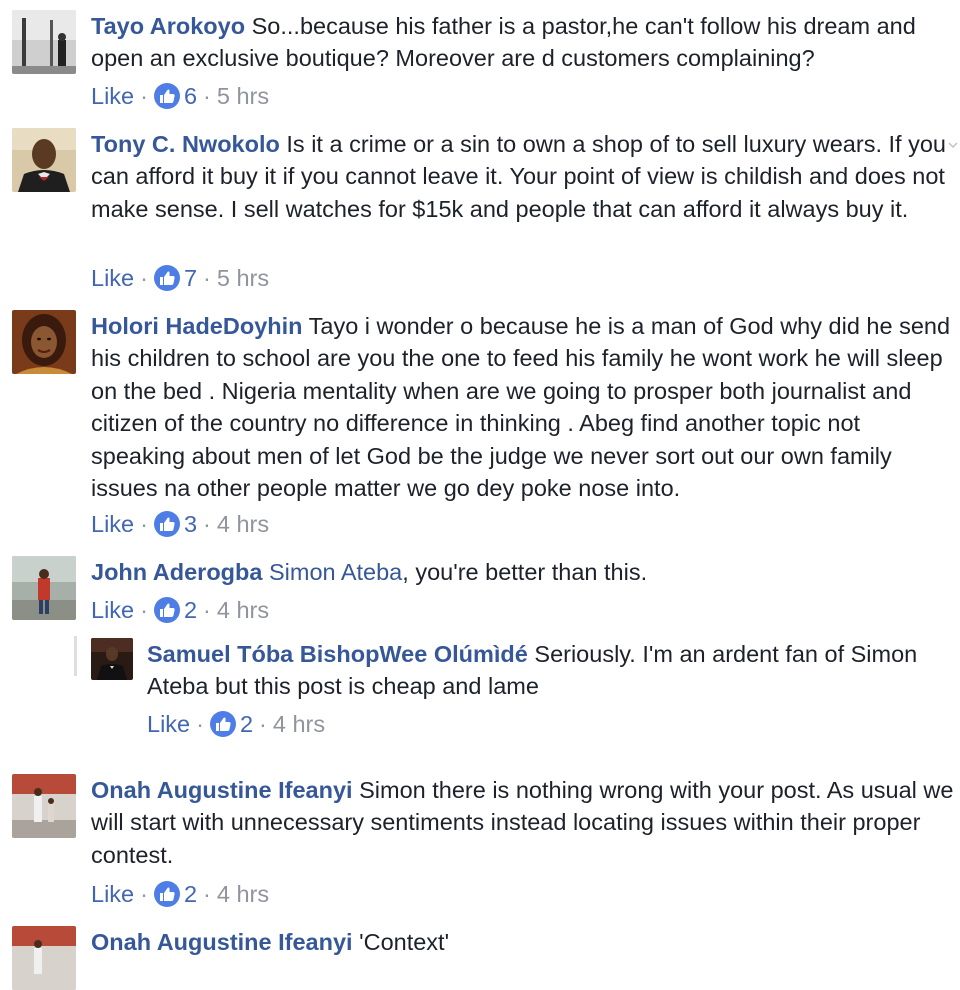  What do you see at coordinates (404, 942) in the screenshot?
I see `comment-text: 'Context'` at bounding box center [404, 942].